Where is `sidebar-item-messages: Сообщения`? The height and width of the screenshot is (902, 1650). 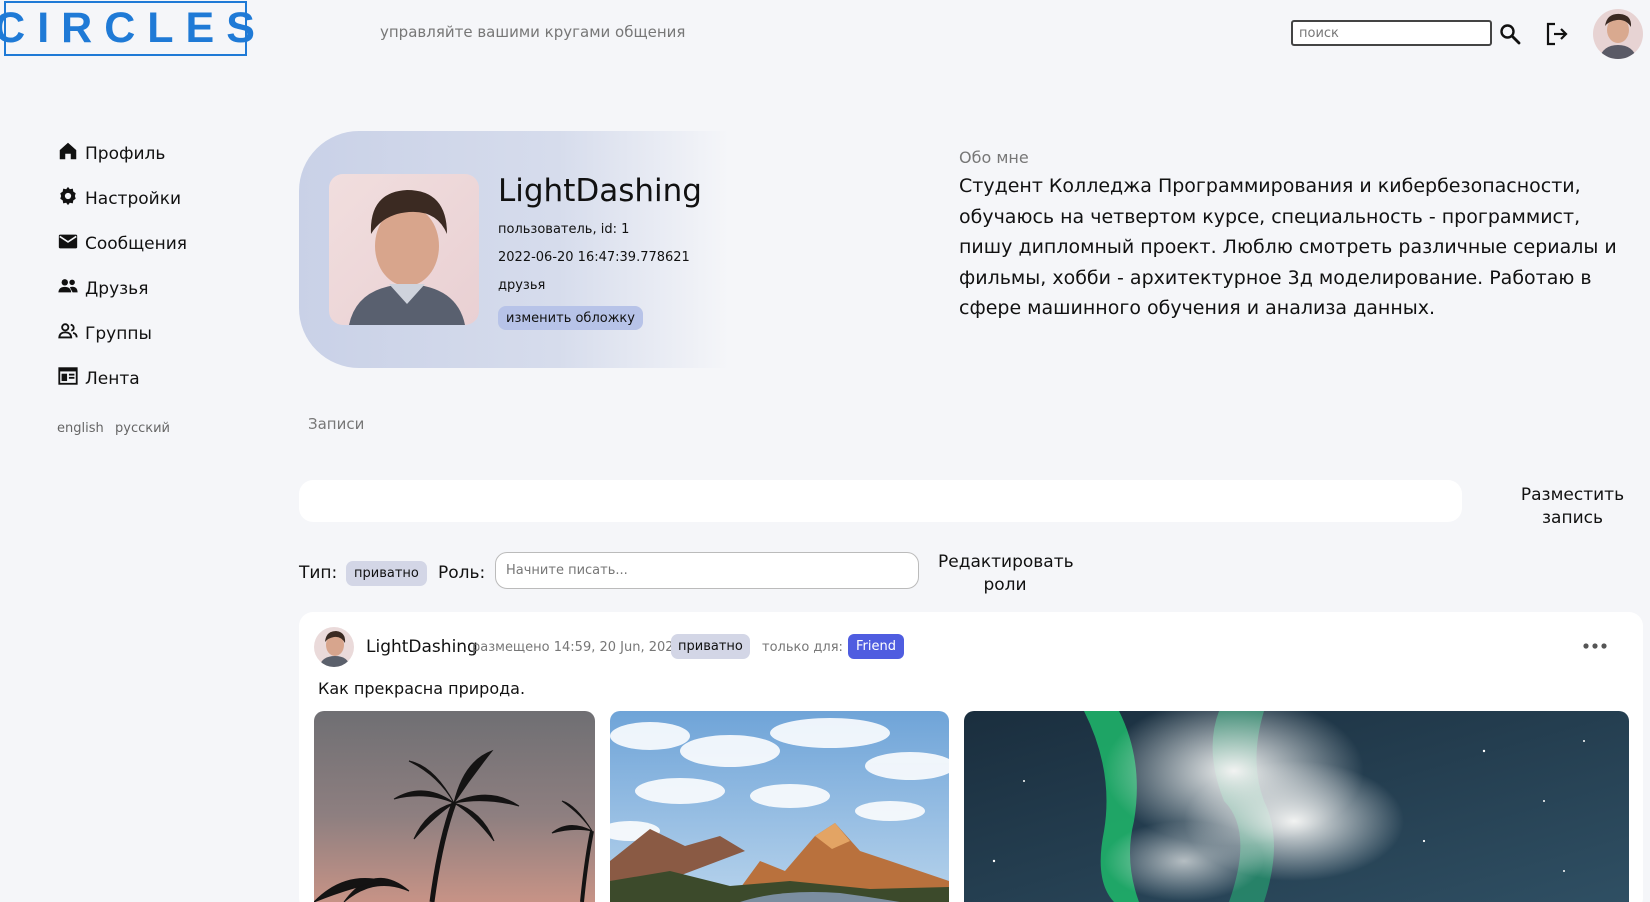 sidebar-item-messages: Сообщения is located at coordinates (122, 243).